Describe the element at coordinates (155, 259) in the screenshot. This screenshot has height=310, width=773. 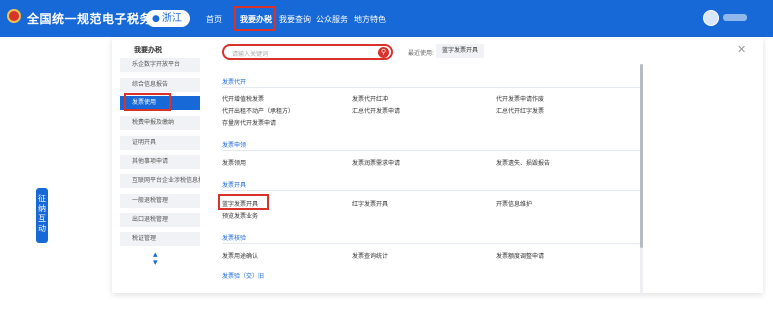
I see `expand-more-icon: ▴ ▾` at that location.